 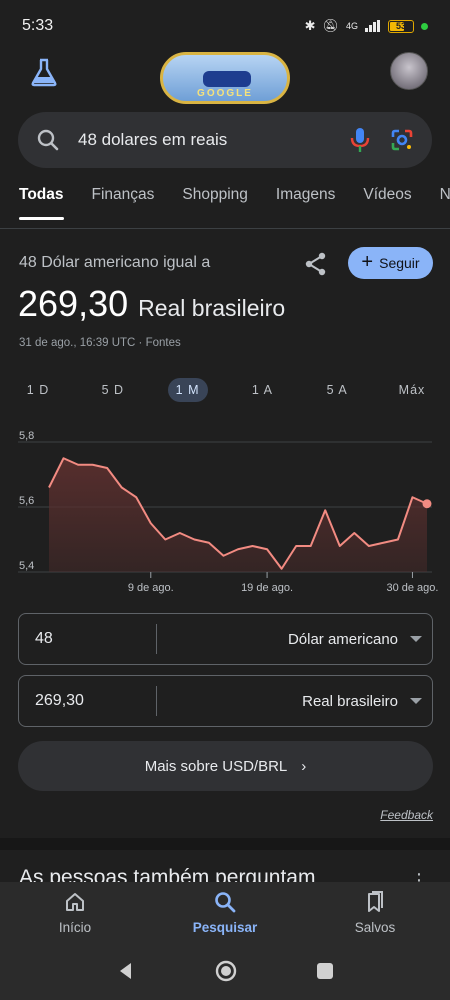 What do you see at coordinates (187, 390) in the screenshot?
I see `range-1m: 1 M` at bounding box center [187, 390].